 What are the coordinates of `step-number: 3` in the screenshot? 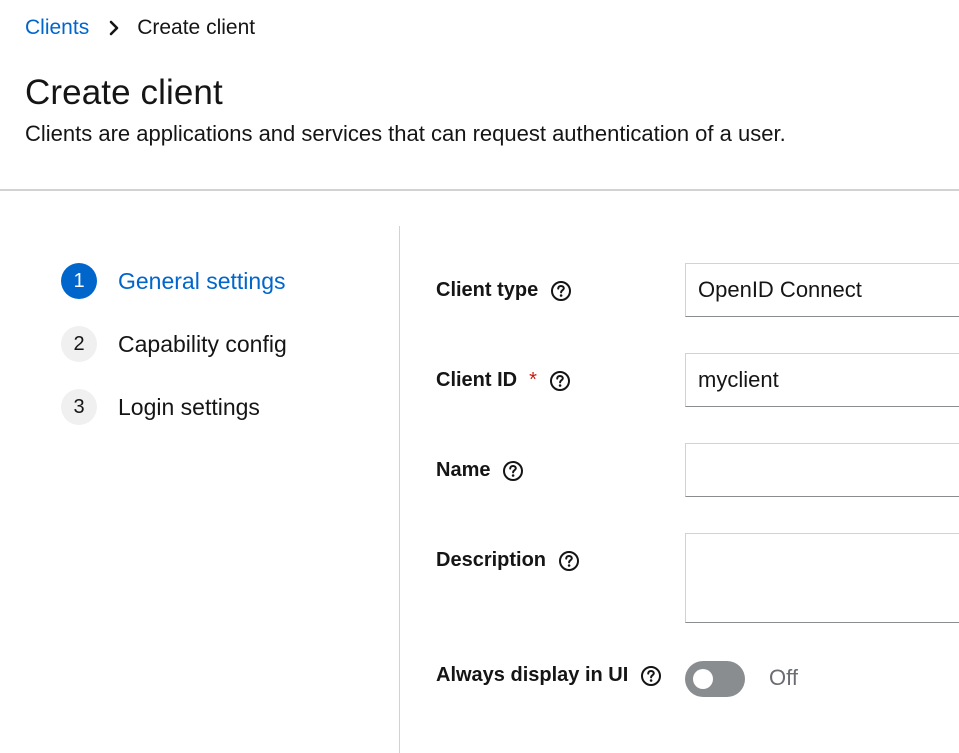 It's located at (79, 407).